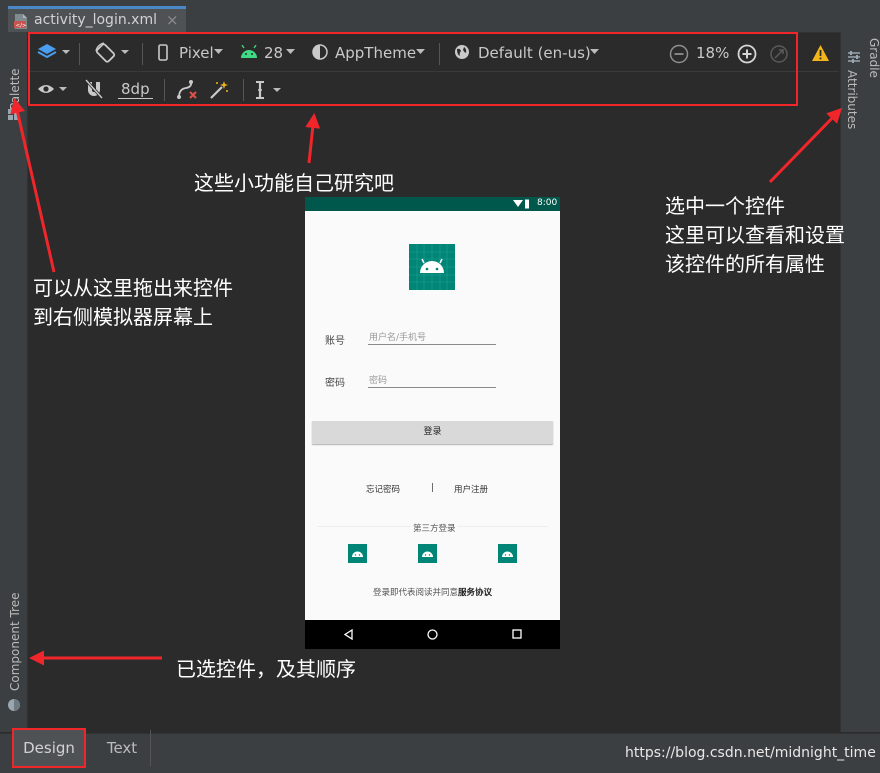 This screenshot has height=773, width=880. Describe the element at coordinates (122, 748) in the screenshot. I see `tab-text: Text` at that location.